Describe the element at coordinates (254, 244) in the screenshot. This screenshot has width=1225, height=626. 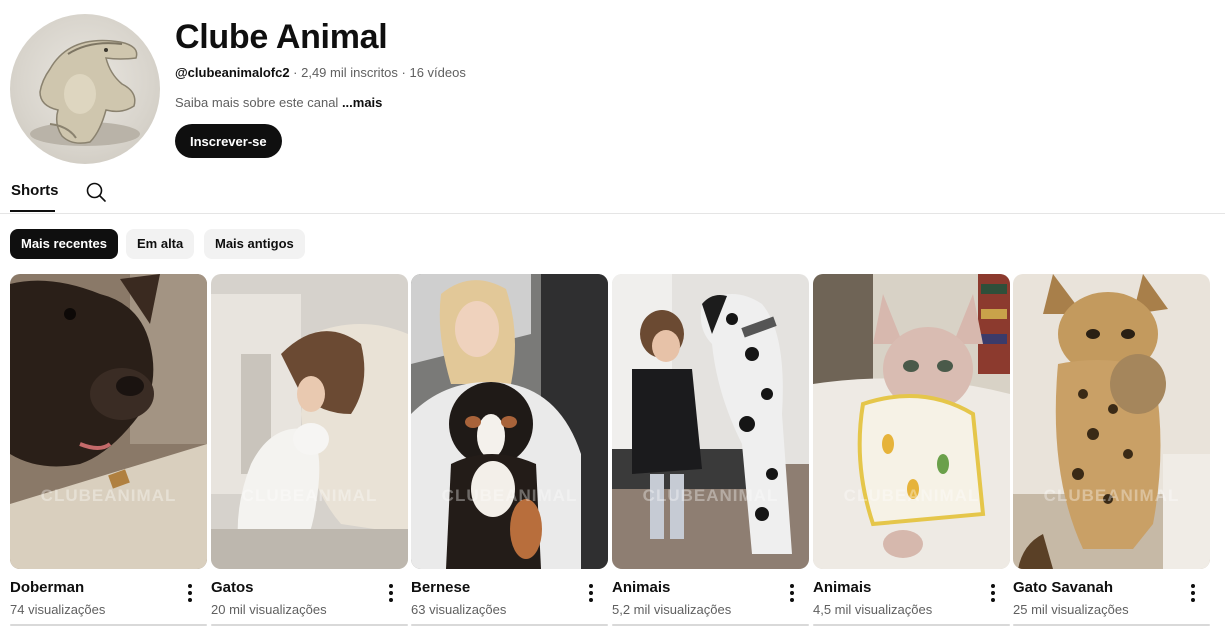
I see `chip-mais-antigos: Mais antigos` at that location.